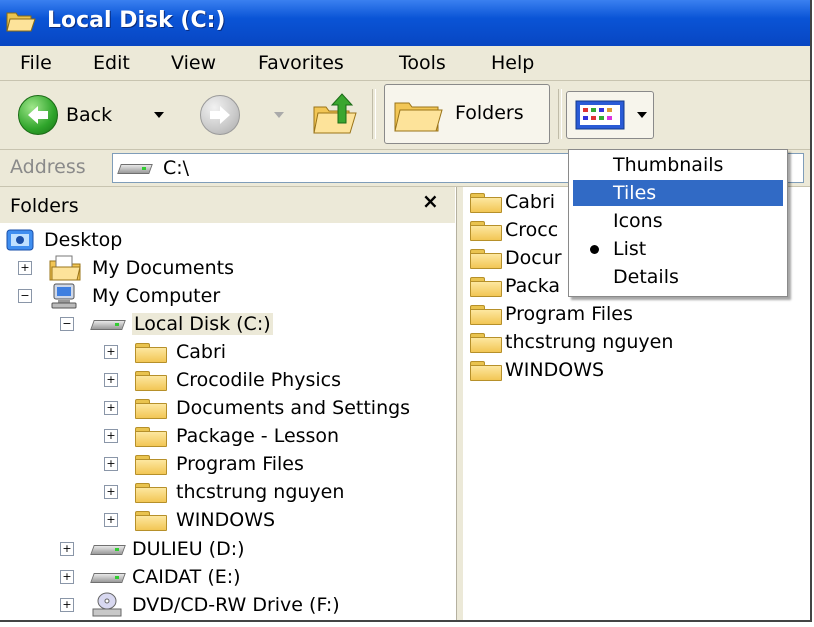 The width and height of the screenshot is (814, 627). Describe the element at coordinates (136, 20) in the screenshot. I see `window-title: Local Disk (C:)` at that location.